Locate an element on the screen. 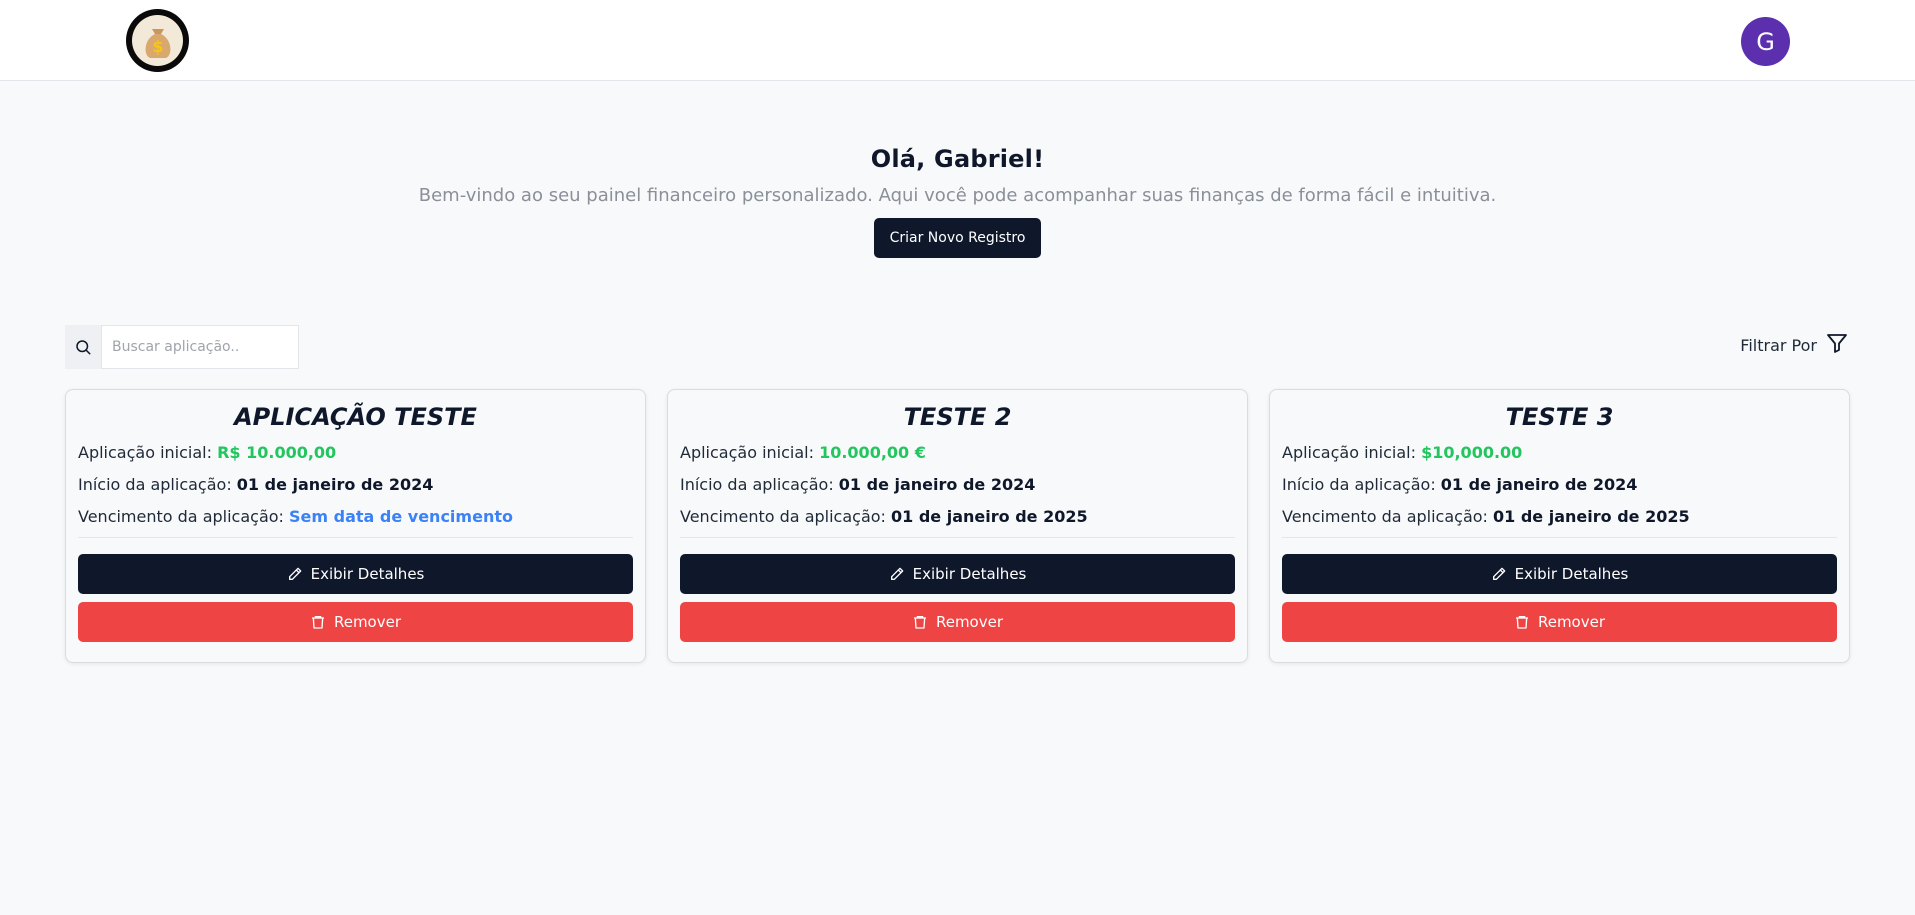 This screenshot has height=915, width=1915. card-title: TESTE 3 is located at coordinates (1559, 417).